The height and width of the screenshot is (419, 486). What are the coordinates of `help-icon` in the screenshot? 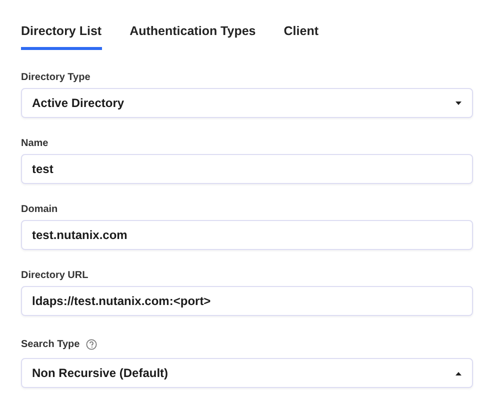 It's located at (91, 344).